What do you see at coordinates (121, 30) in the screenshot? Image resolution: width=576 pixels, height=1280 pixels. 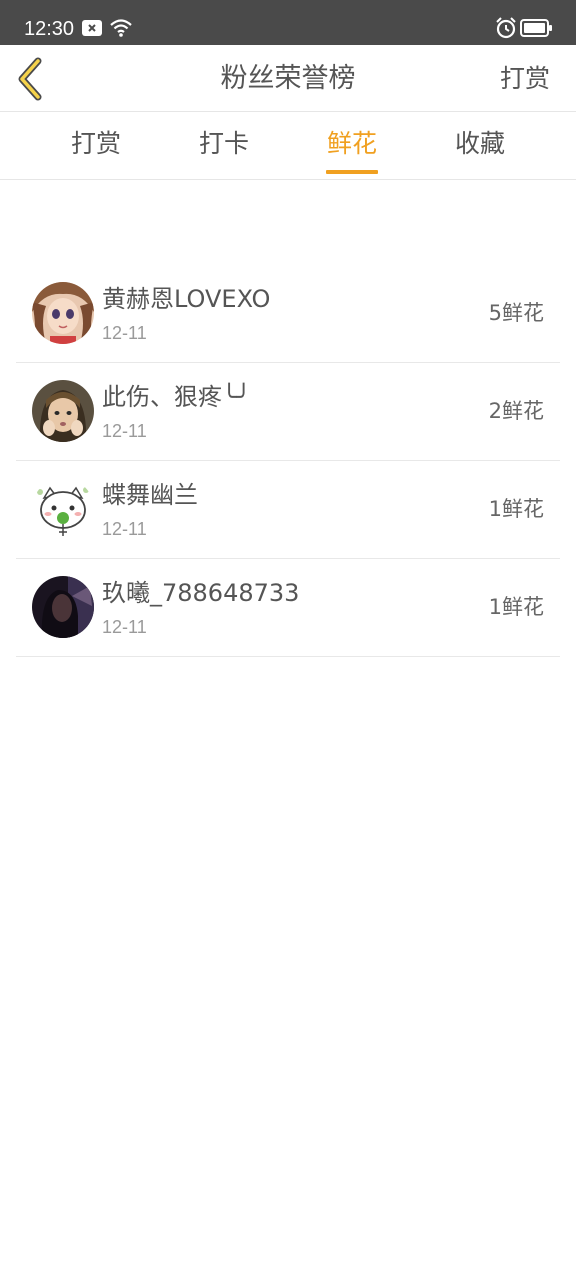 I see `wifi-icon` at bounding box center [121, 30].